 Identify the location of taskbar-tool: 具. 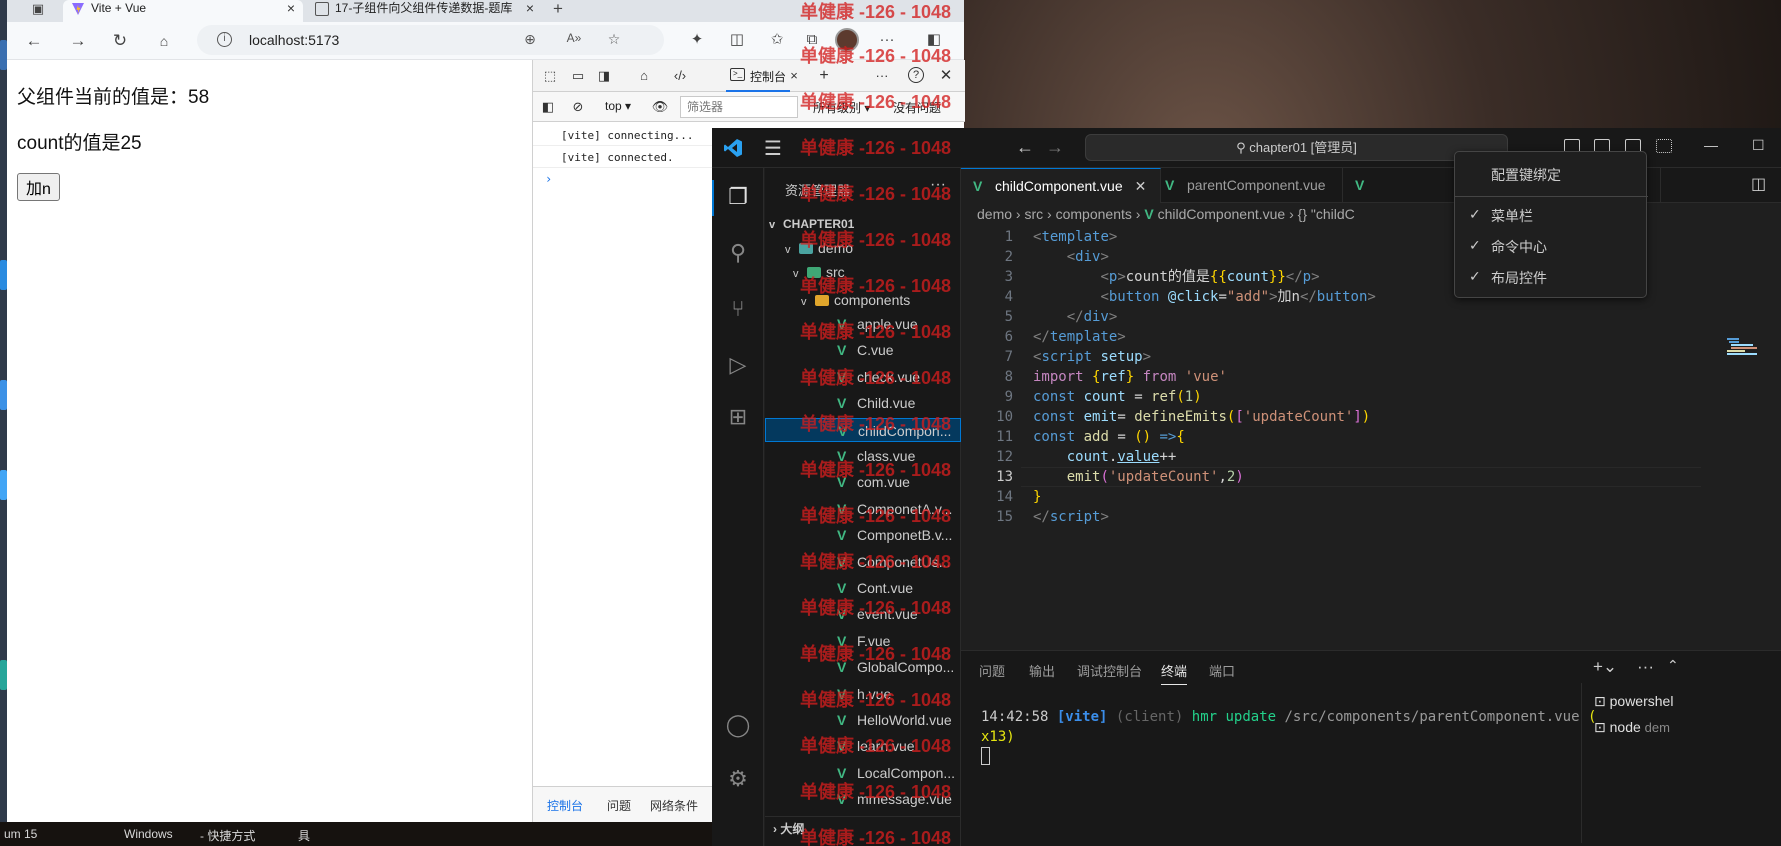
(304, 835).